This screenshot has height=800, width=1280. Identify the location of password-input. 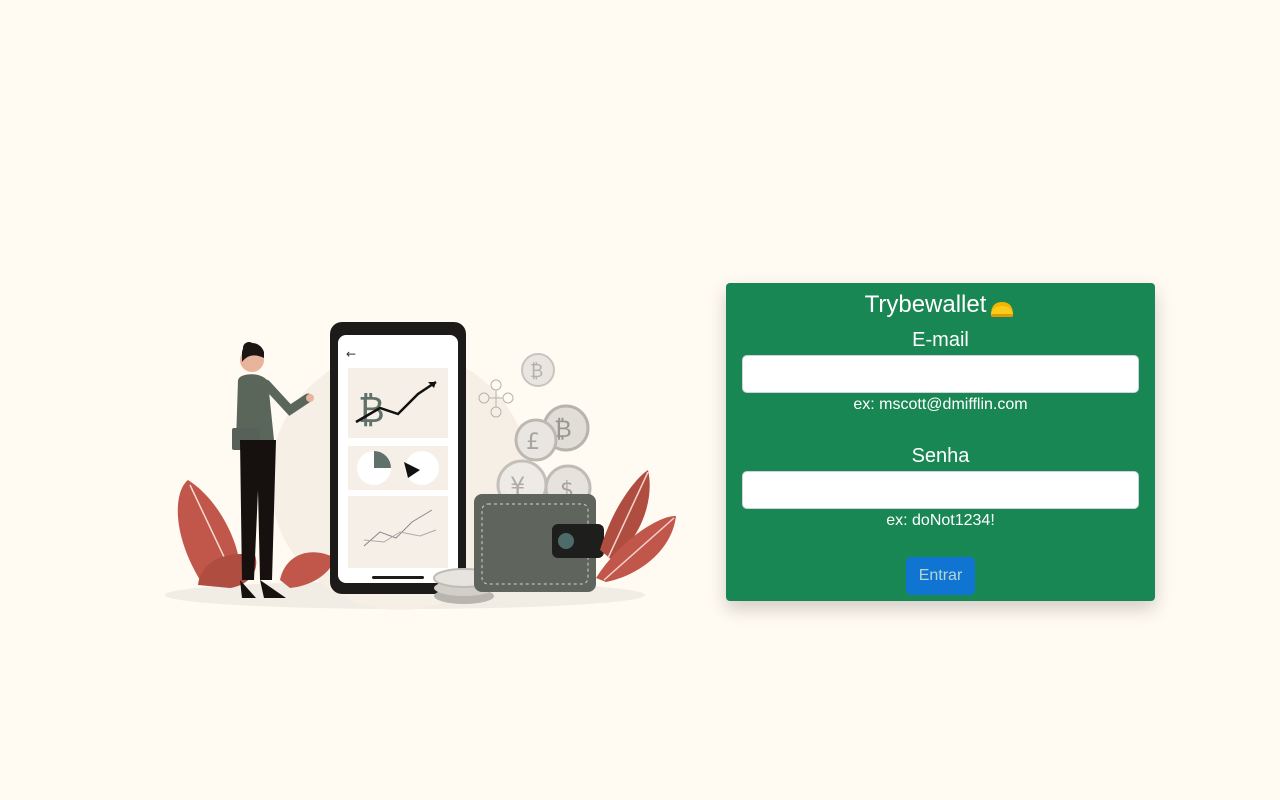
(940, 490).